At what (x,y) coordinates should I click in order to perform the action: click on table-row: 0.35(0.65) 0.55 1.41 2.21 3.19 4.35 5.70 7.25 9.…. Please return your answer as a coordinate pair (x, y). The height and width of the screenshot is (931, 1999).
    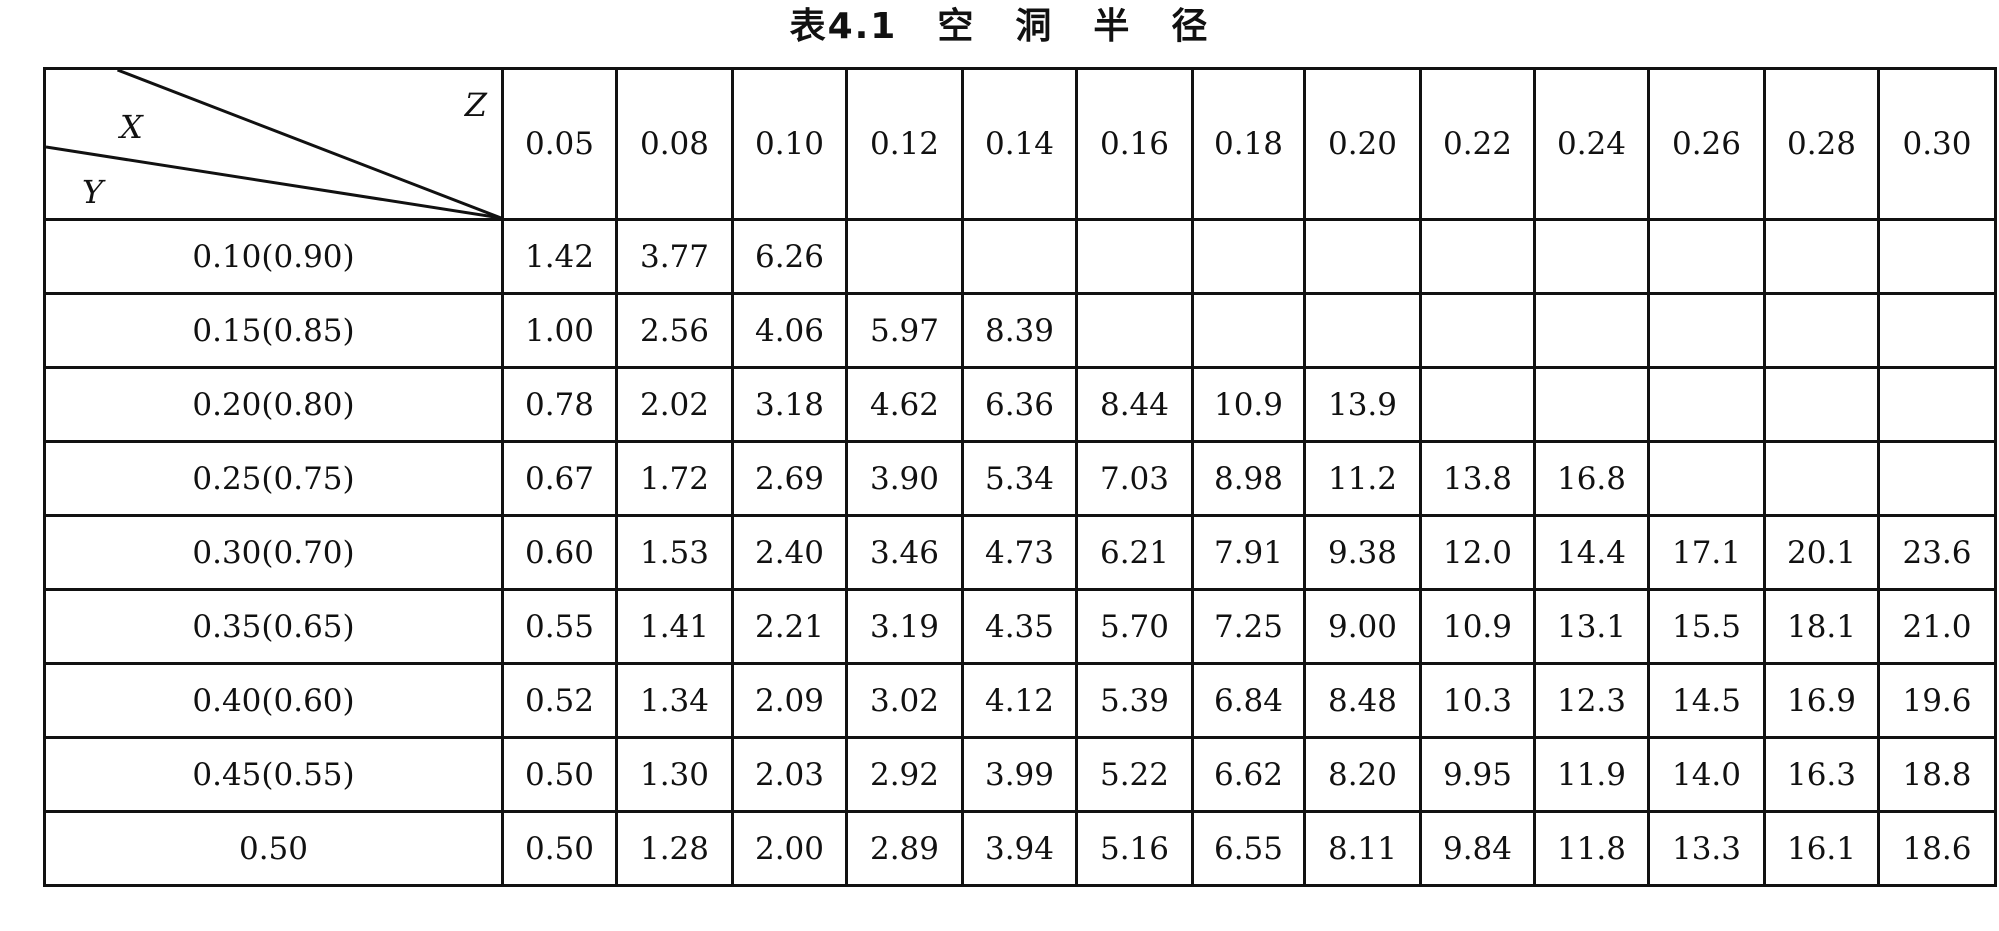
    Looking at the image, I should click on (1020, 626).